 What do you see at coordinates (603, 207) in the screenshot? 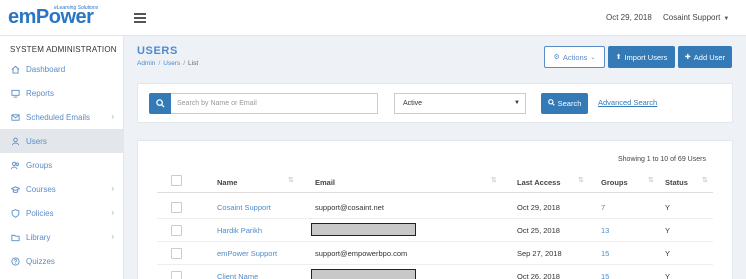
I see `groups-count-link: 7` at bounding box center [603, 207].